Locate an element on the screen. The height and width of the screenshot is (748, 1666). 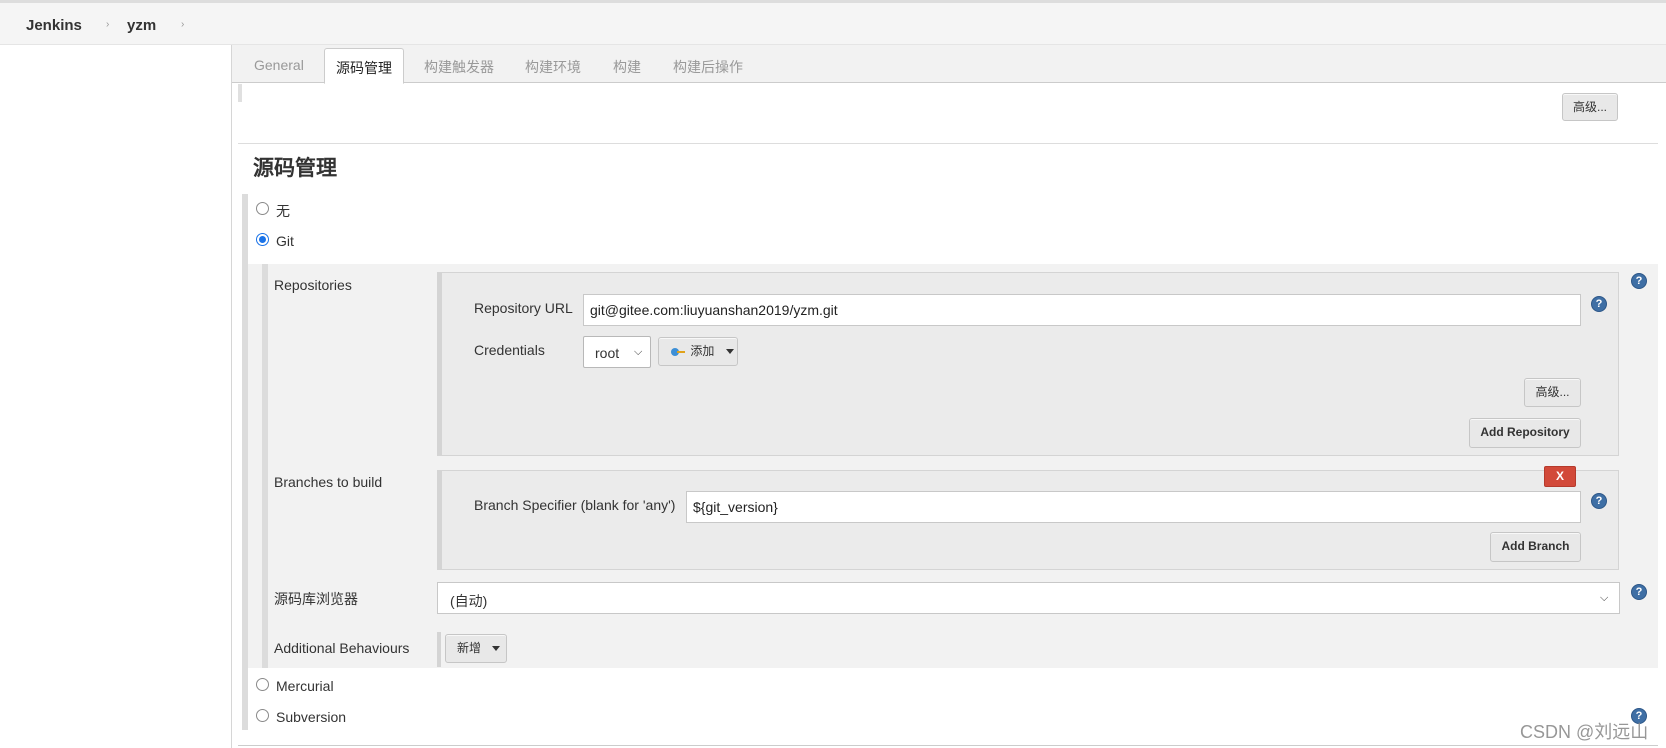
repo-browser-select-value: (自动) is located at coordinates (469, 601).